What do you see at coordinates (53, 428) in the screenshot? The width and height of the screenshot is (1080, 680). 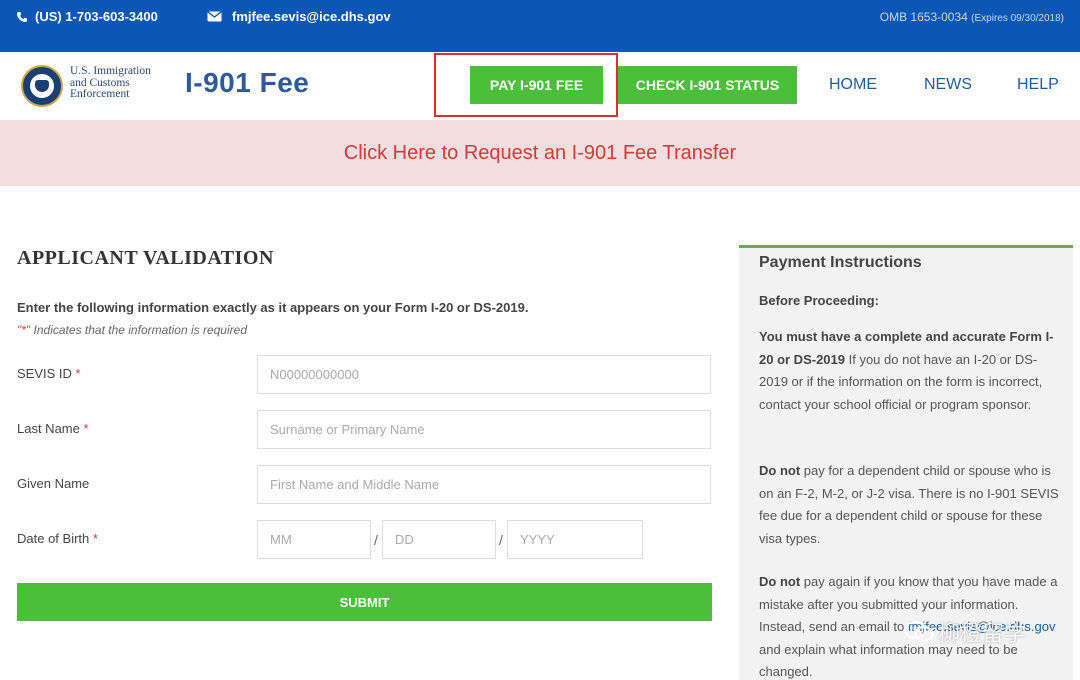 I see `last-name-label: Last Name *` at bounding box center [53, 428].